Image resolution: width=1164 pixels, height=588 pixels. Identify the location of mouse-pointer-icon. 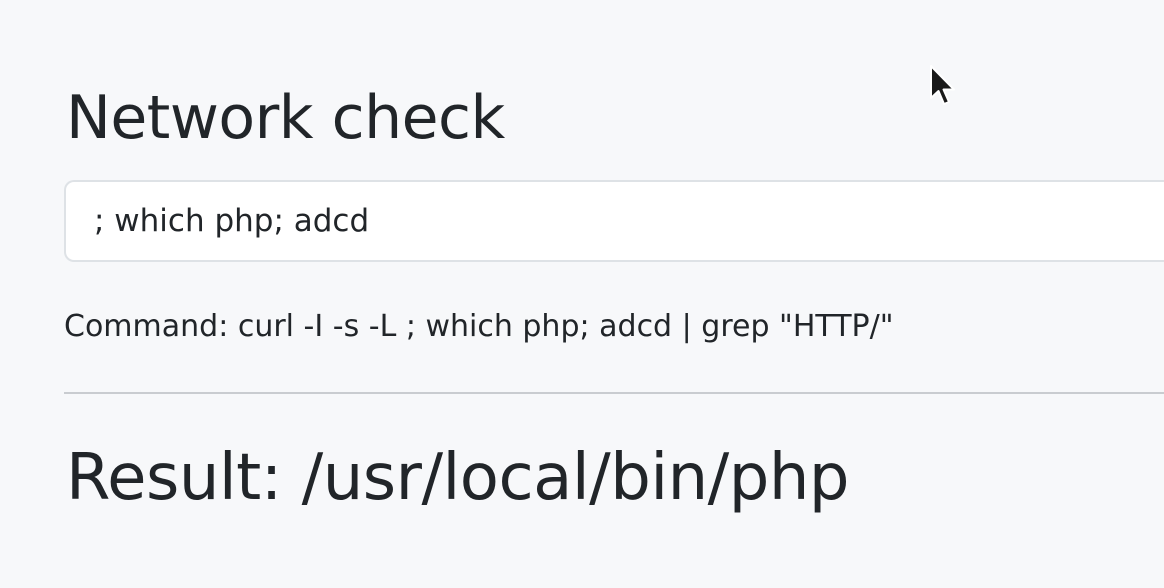
(942, 85).